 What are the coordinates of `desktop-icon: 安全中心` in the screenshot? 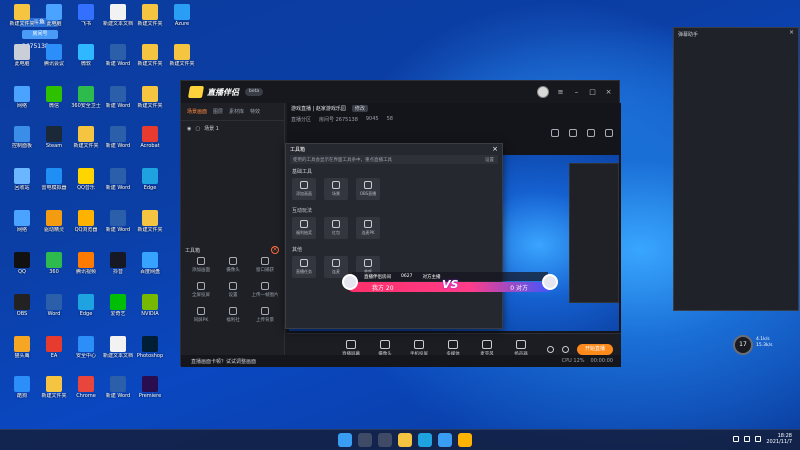 It's located at (86, 353).